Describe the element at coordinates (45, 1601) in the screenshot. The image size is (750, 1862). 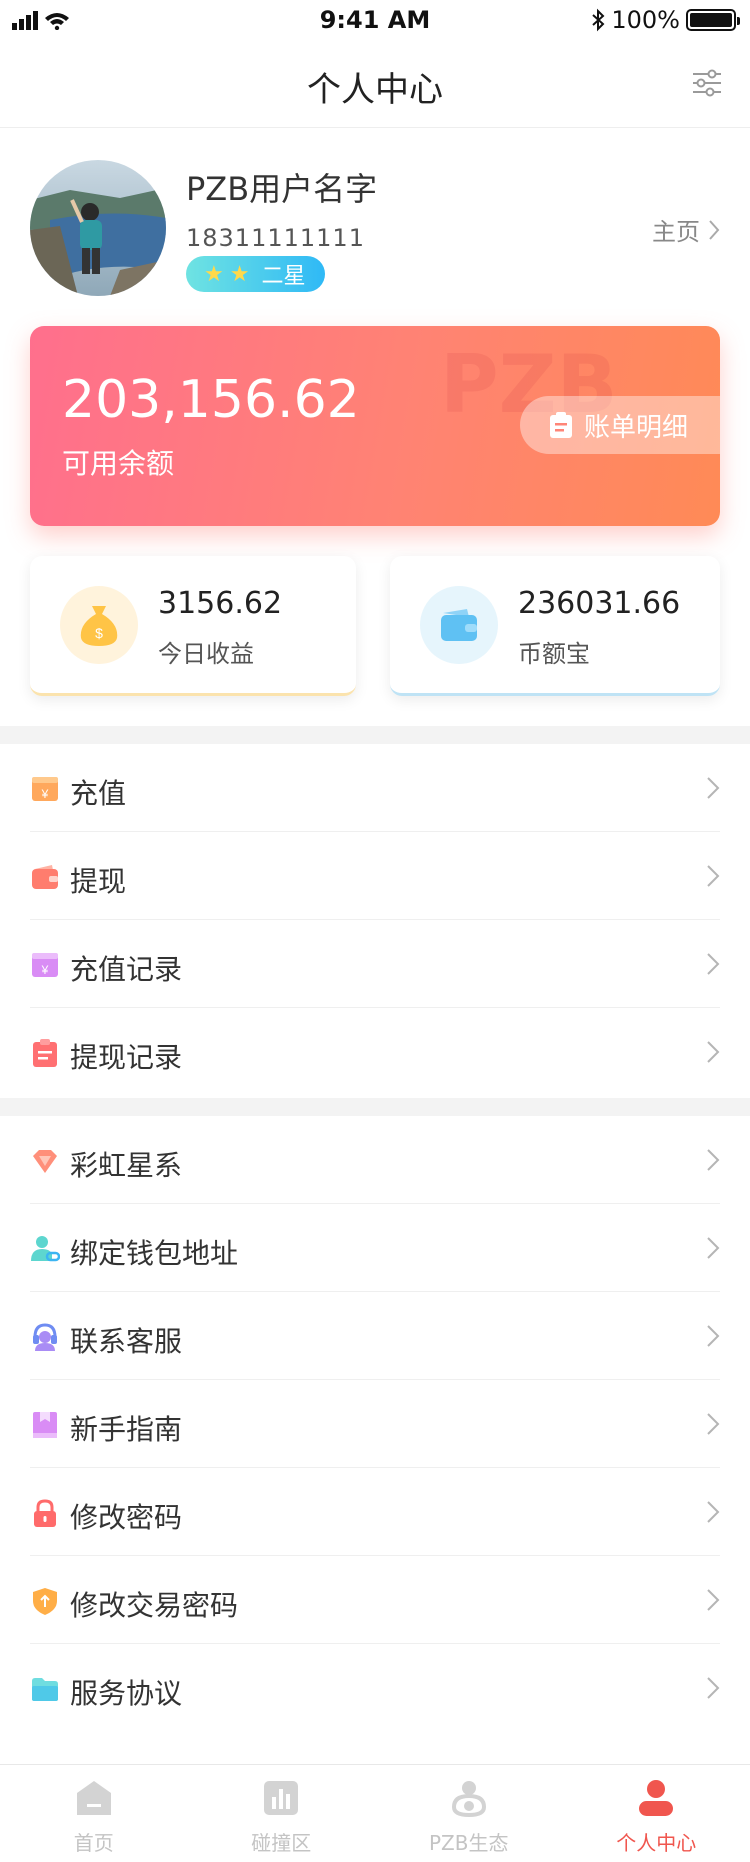
I see `shield-icon` at that location.